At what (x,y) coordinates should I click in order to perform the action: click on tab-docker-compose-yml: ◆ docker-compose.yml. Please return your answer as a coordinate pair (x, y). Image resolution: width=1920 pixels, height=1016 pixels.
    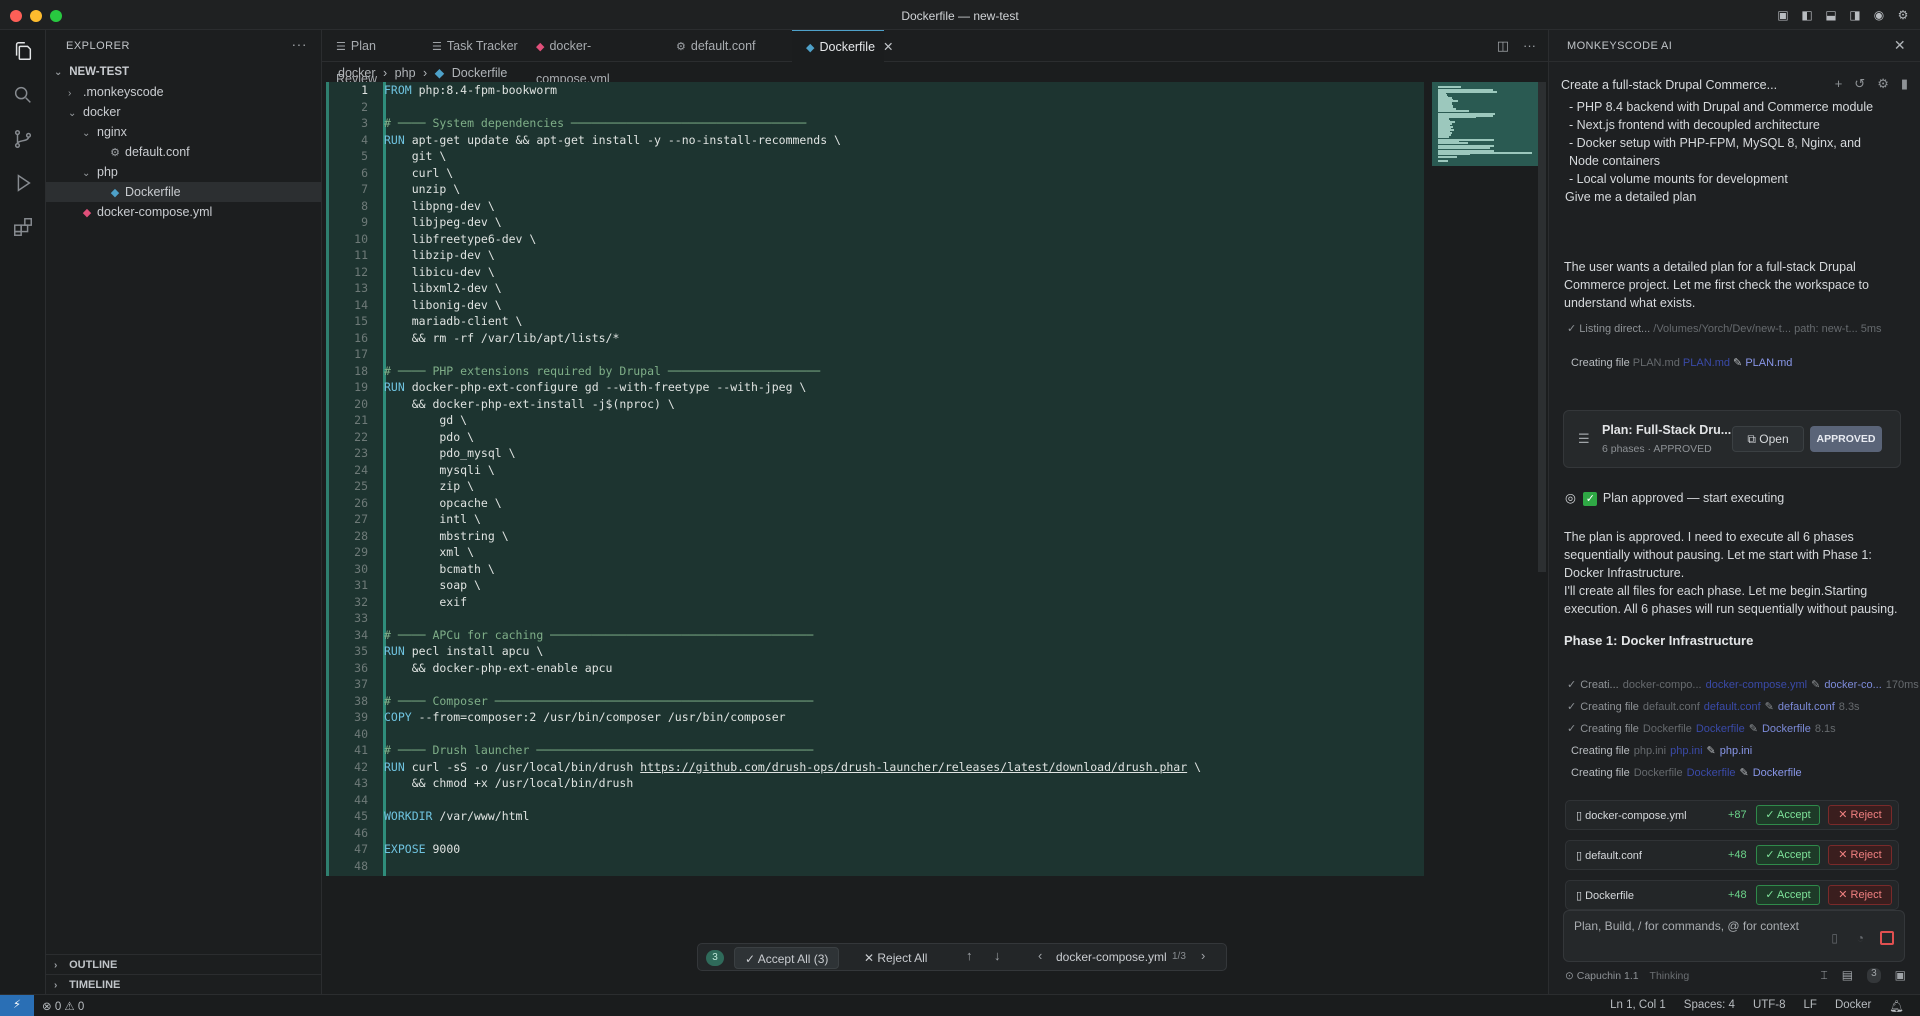
    Looking at the image, I should click on (592, 58).